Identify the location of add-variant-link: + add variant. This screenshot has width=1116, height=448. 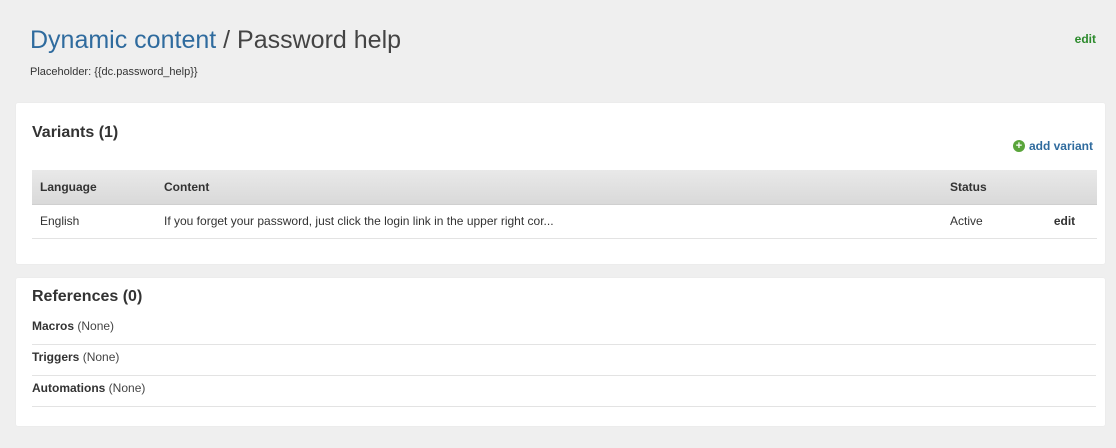
(1052, 146).